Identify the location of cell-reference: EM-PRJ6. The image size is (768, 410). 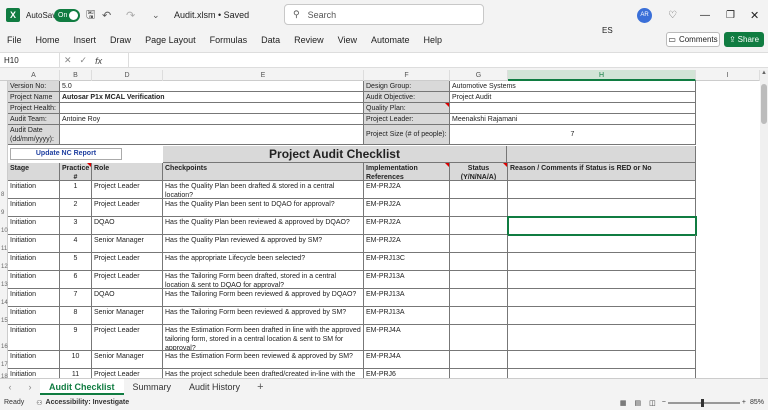
(407, 373).